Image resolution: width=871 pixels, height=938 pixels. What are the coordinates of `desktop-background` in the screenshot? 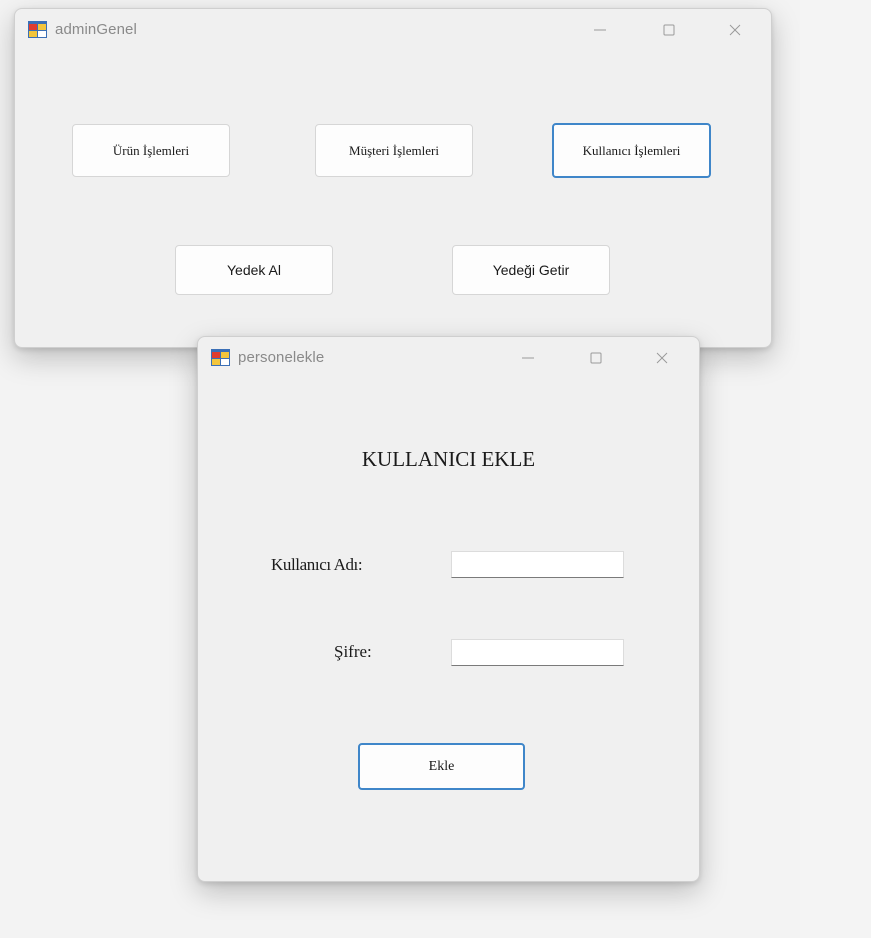 It's located at (835, 469).